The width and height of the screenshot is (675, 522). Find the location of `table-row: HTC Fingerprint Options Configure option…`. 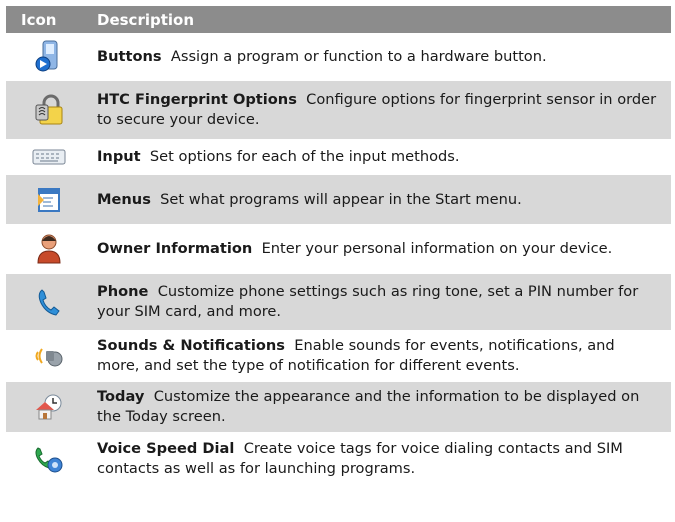

table-row: HTC Fingerprint Options Configure option… is located at coordinates (338, 110).